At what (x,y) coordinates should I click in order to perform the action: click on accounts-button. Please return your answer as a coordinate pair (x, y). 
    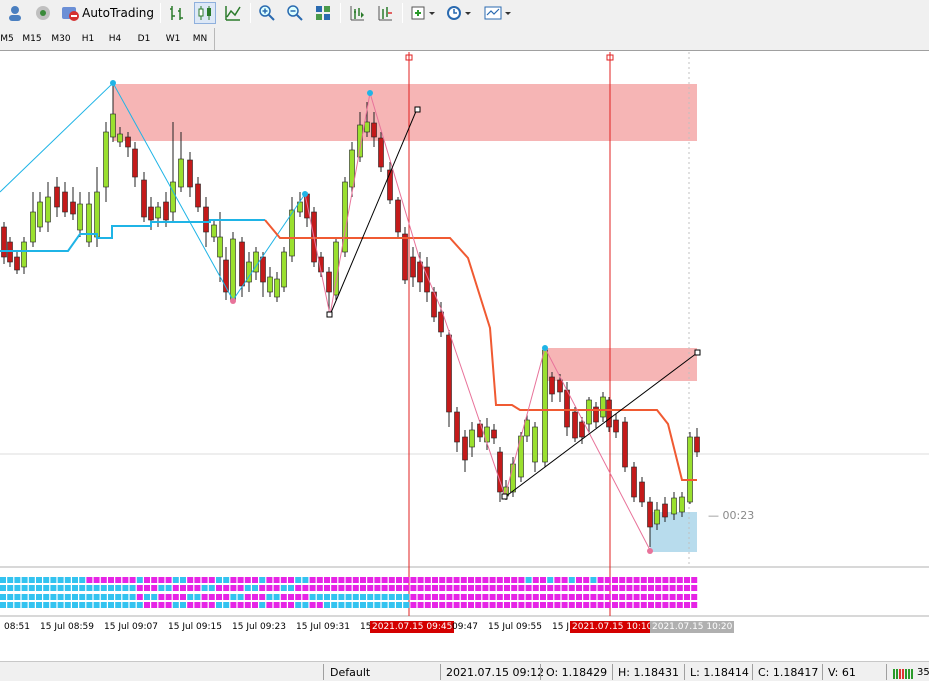
    Looking at the image, I should click on (15, 13).